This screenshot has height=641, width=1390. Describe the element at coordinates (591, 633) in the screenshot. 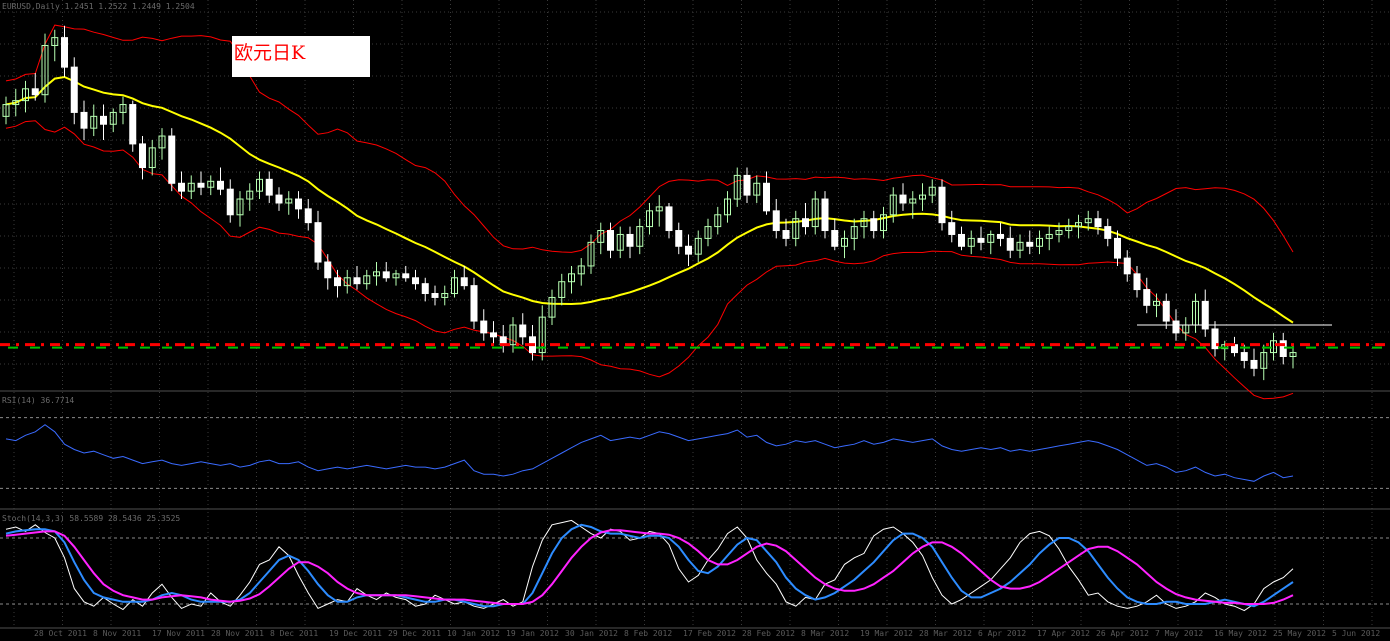

I see `x-axis-label: 30 Jan 2012` at that location.